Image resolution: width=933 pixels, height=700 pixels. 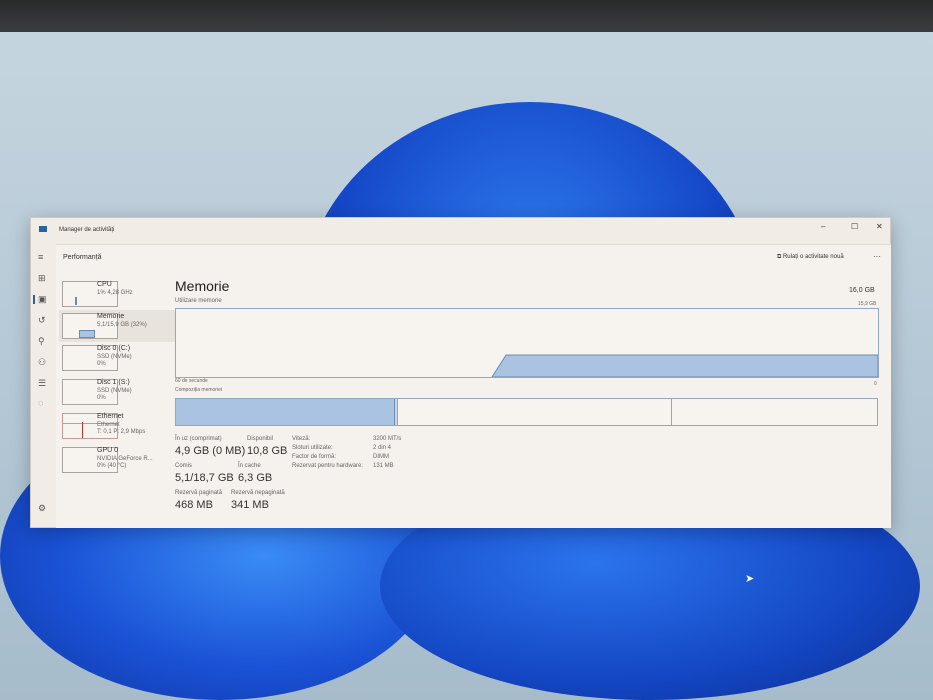 I want to click on processes-icon: ⊞, so click(x=42, y=278).